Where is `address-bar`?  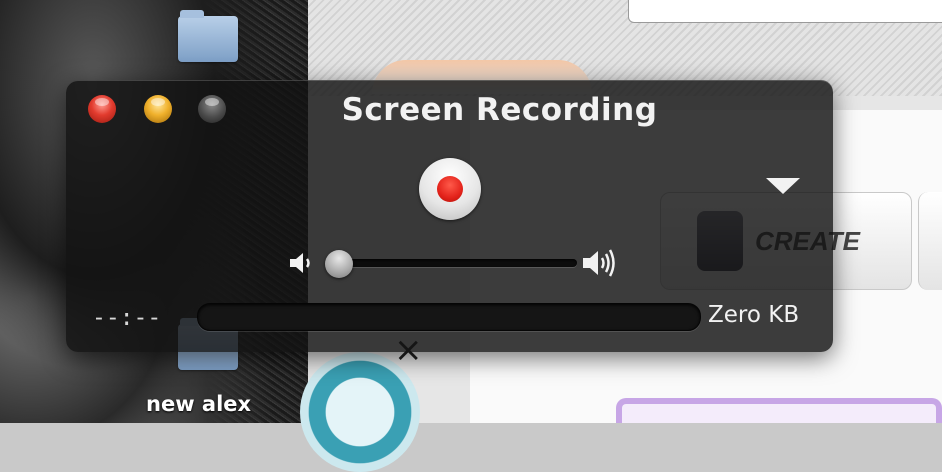 address-bar is located at coordinates (785, 11).